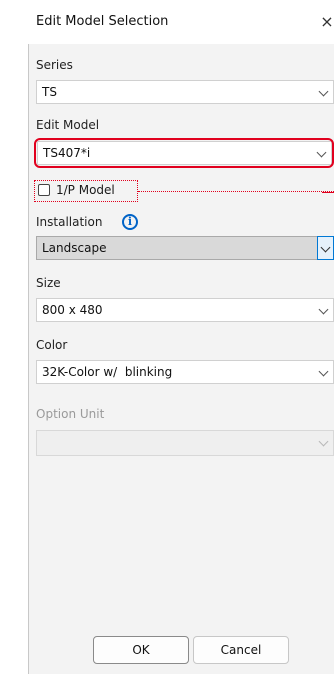 The height and width of the screenshot is (674, 334). I want to click on annotation-leader-tick, so click(328, 192).